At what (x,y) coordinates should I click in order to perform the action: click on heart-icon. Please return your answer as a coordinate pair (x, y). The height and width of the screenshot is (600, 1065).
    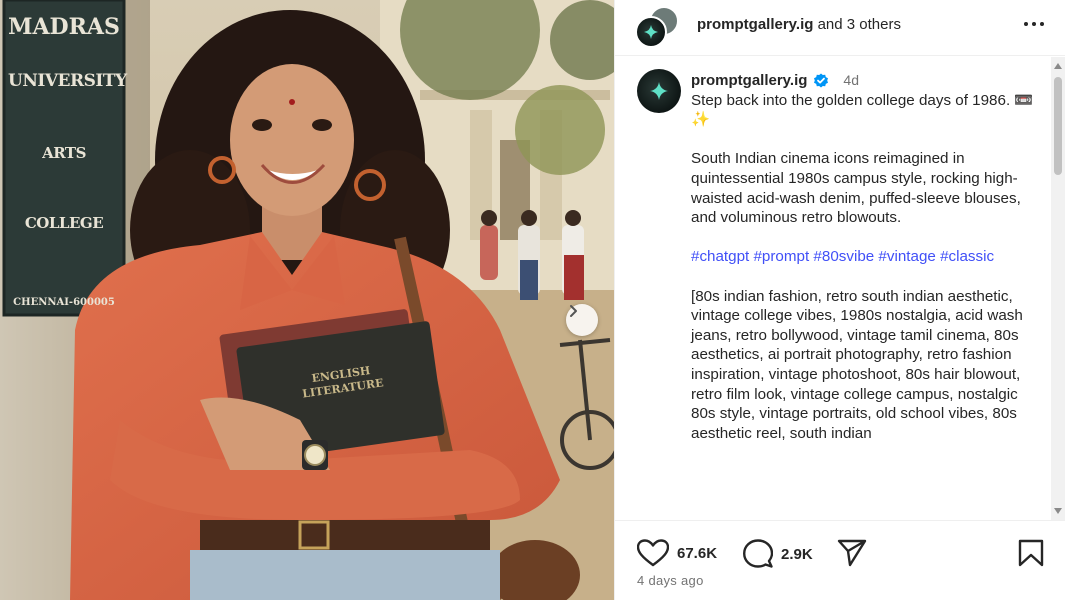
    Looking at the image, I should click on (653, 553).